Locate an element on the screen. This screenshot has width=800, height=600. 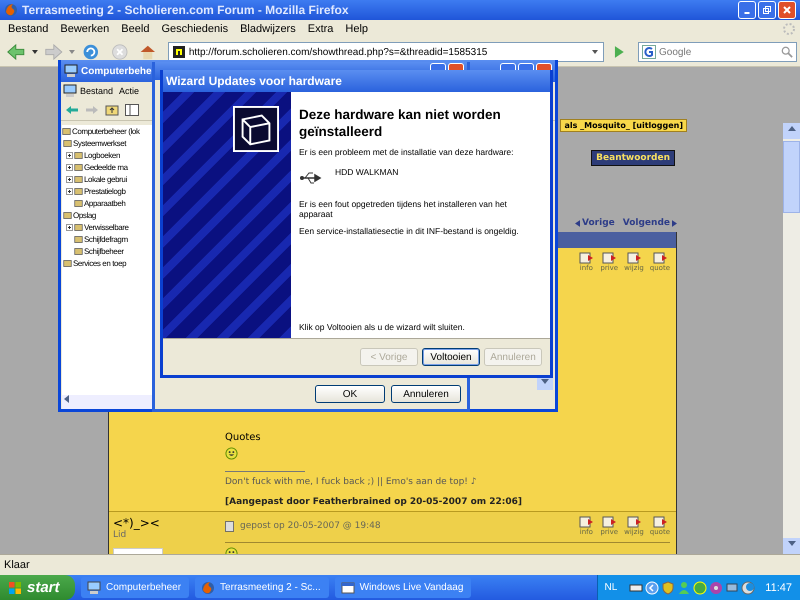
dialog-button: OK is located at coordinates (350, 394).